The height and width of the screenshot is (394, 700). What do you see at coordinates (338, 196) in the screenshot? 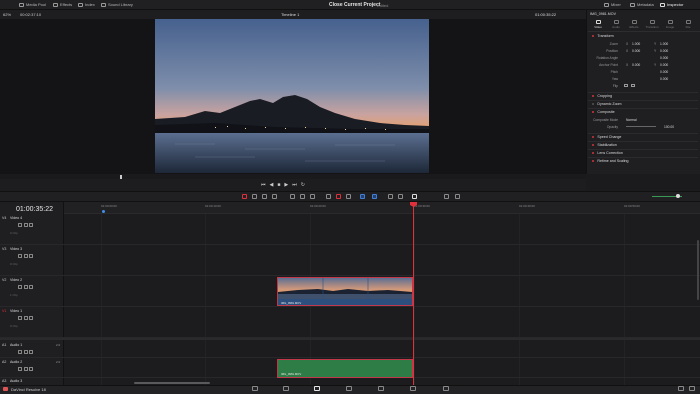
I see `linked-selection-icon` at bounding box center [338, 196].